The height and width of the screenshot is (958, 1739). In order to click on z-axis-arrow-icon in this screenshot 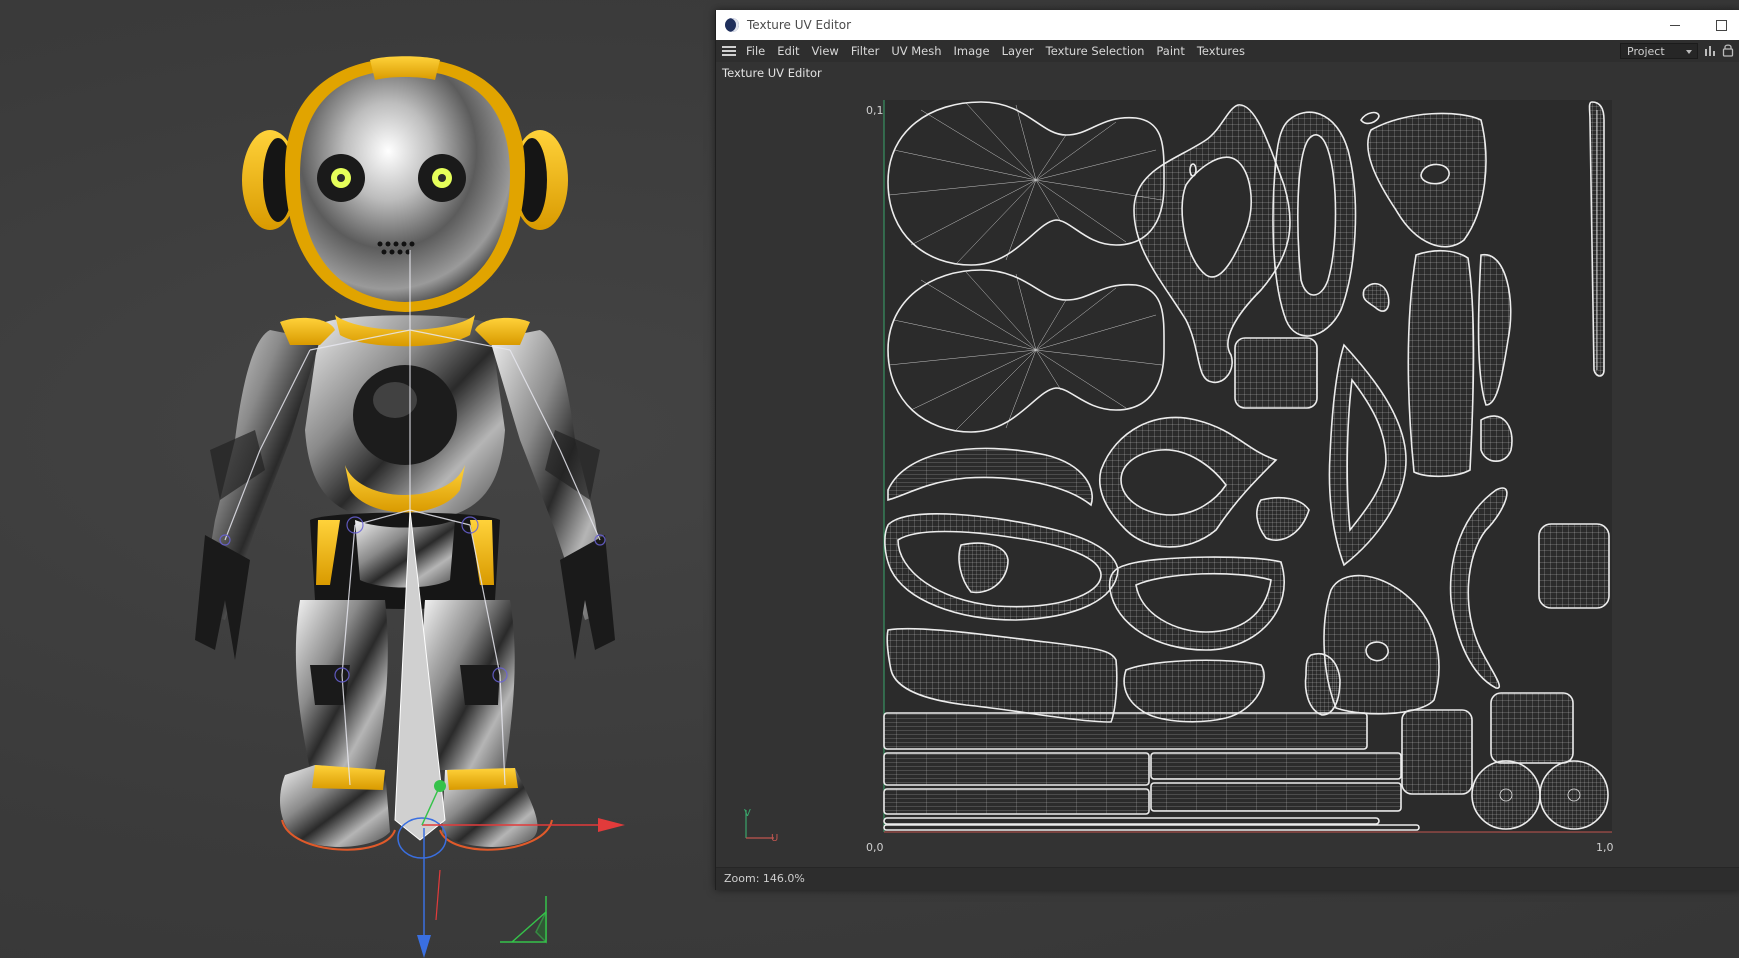, I will do `click(424, 946)`.